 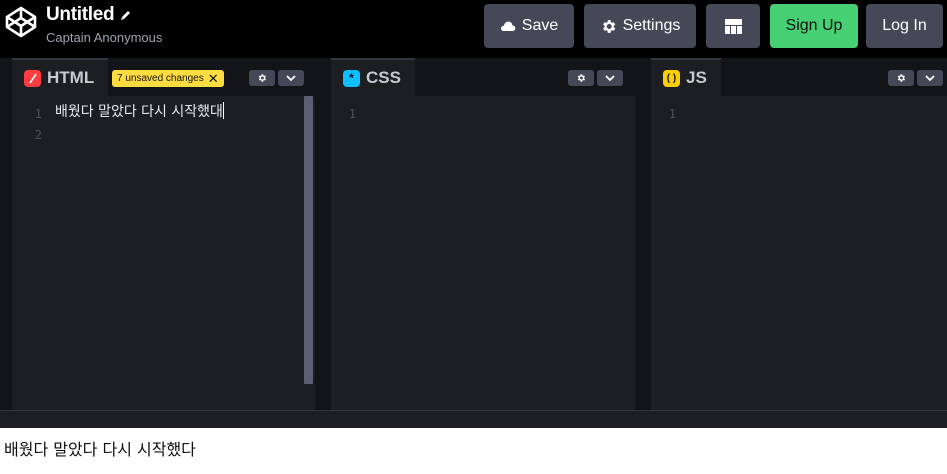 I want to click on js-icon: ( ), so click(x=671, y=78).